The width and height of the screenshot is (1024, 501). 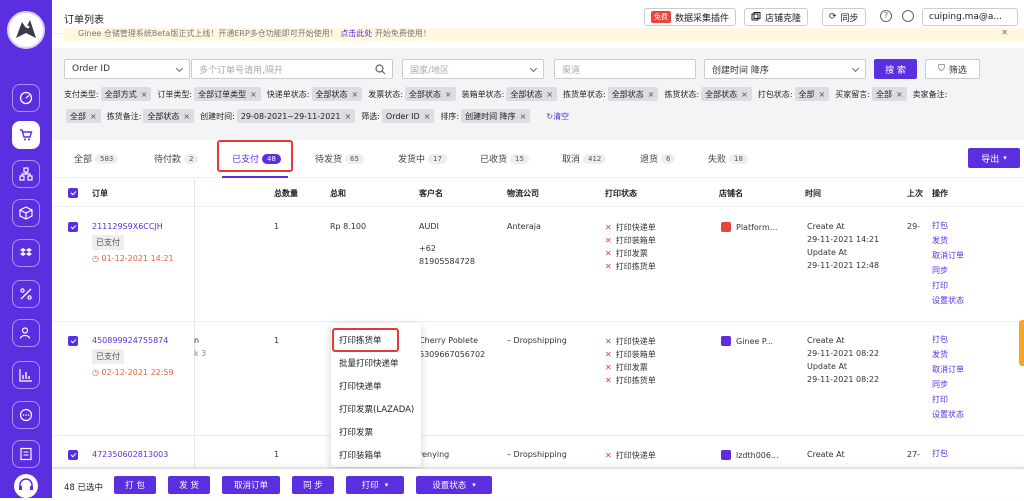 What do you see at coordinates (496, 116) in the screenshot?
I see `filter-chip: 创建时间 降序 ×` at bounding box center [496, 116].